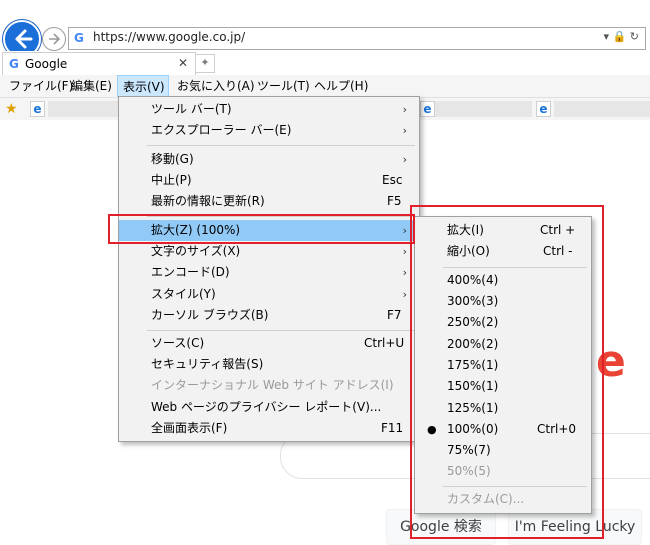  Describe the element at coordinates (11, 109) in the screenshot. I see `favorites-star-icon: ★` at that location.